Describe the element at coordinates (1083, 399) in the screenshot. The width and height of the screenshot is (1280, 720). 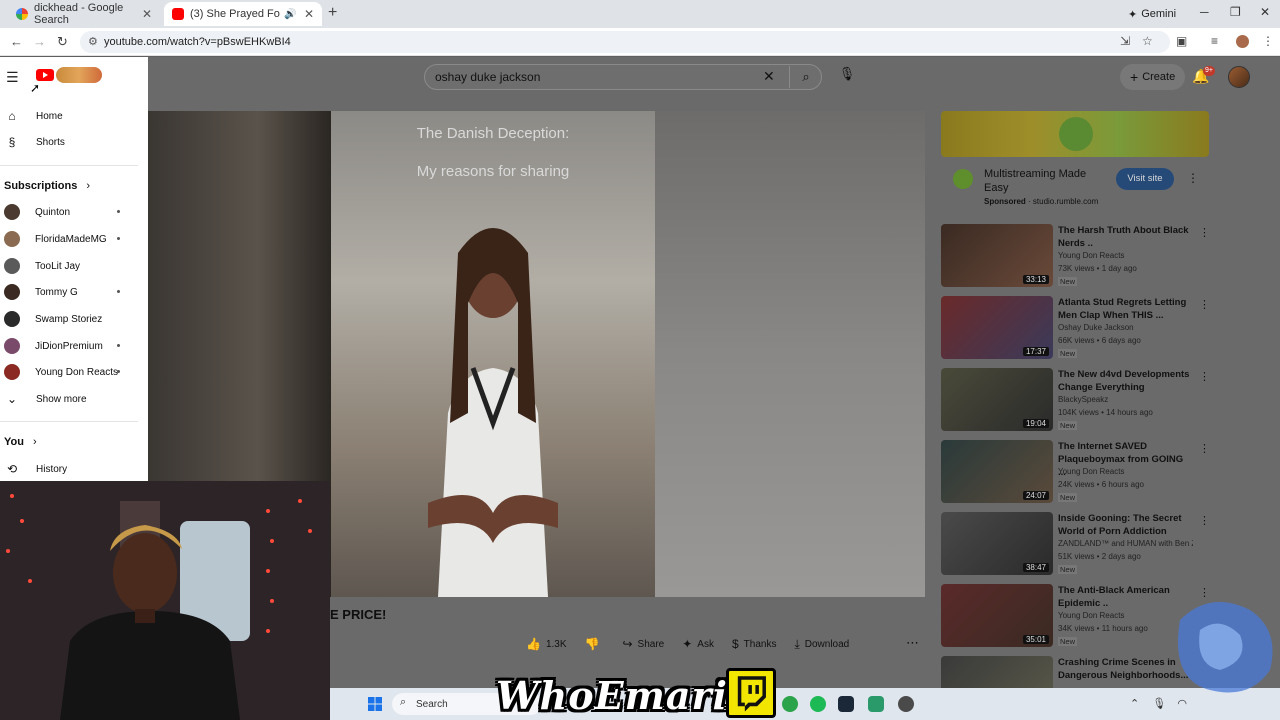
I see `channel-name: BlackySpeakz` at that location.